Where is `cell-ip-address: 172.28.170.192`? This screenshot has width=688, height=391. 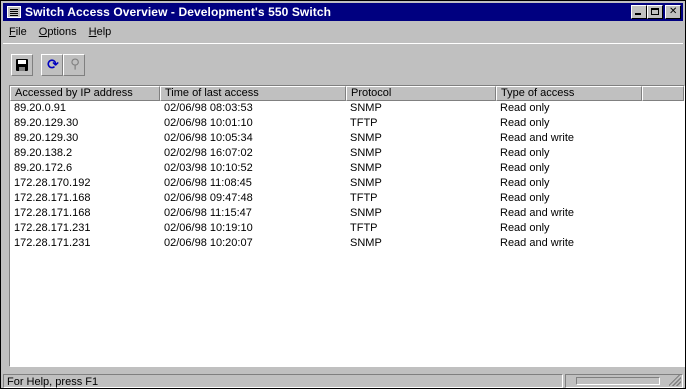
cell-ip-address: 172.28.170.192 is located at coordinates (52, 183).